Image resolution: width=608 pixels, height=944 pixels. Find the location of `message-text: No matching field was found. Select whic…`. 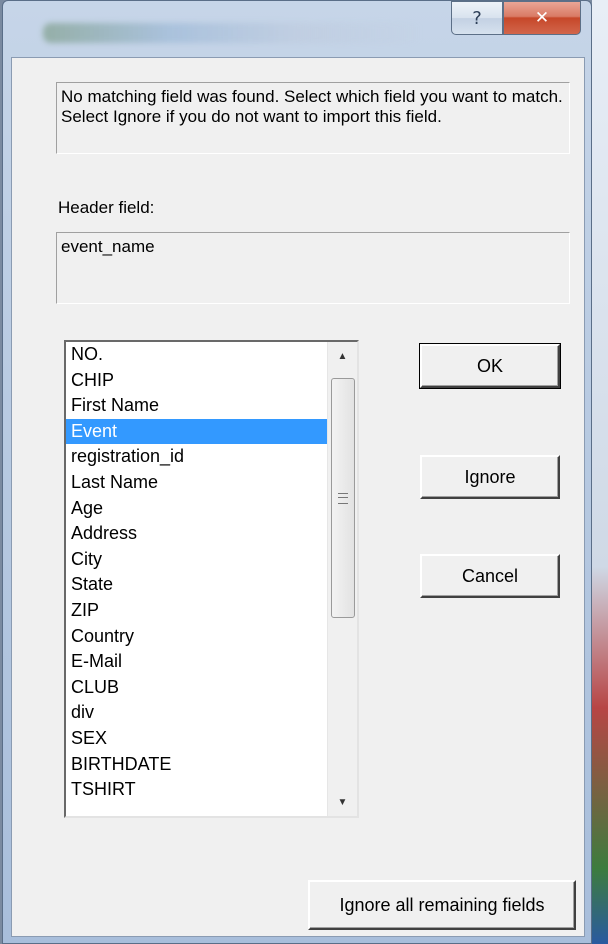

message-text: No matching field was found. Select whic… is located at coordinates (313, 118).